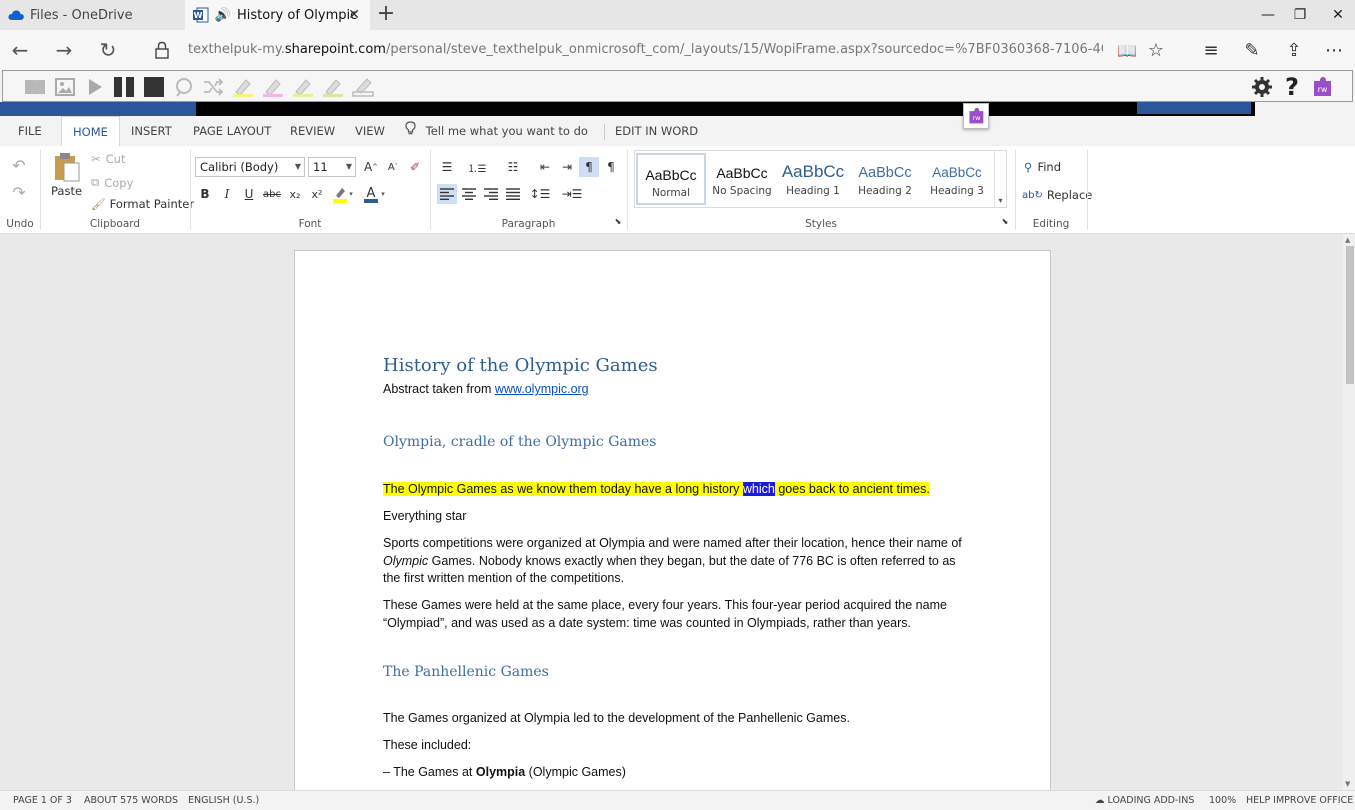 This screenshot has width=1355, height=810. What do you see at coordinates (567, 167) in the screenshot?
I see `increase-indent-icon: ⇥` at bounding box center [567, 167].